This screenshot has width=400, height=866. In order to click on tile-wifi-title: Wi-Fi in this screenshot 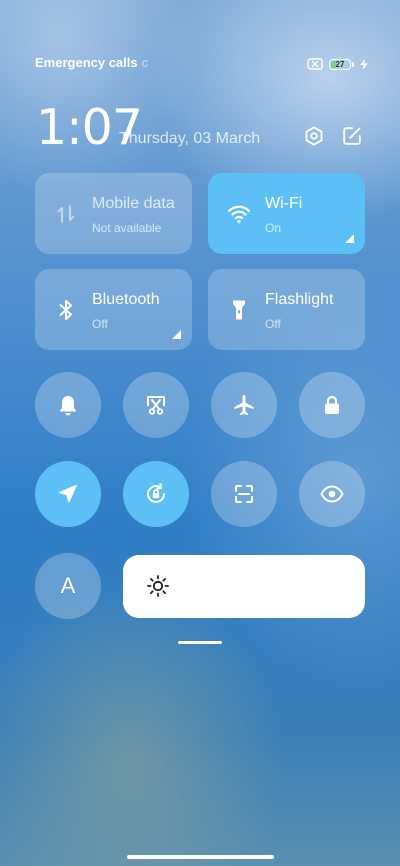, I will do `click(284, 203)`.